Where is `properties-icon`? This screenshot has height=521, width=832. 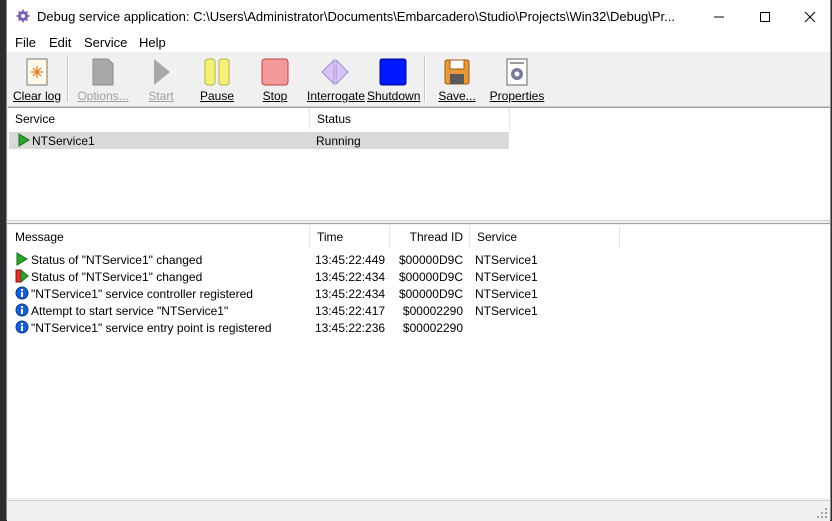 properties-icon is located at coordinates (517, 72).